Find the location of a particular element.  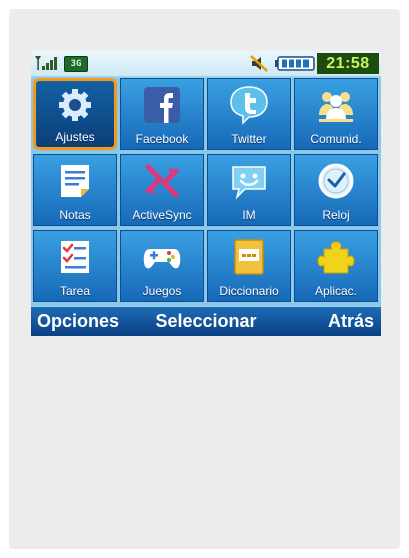

notes-icon is located at coordinates (75, 181).